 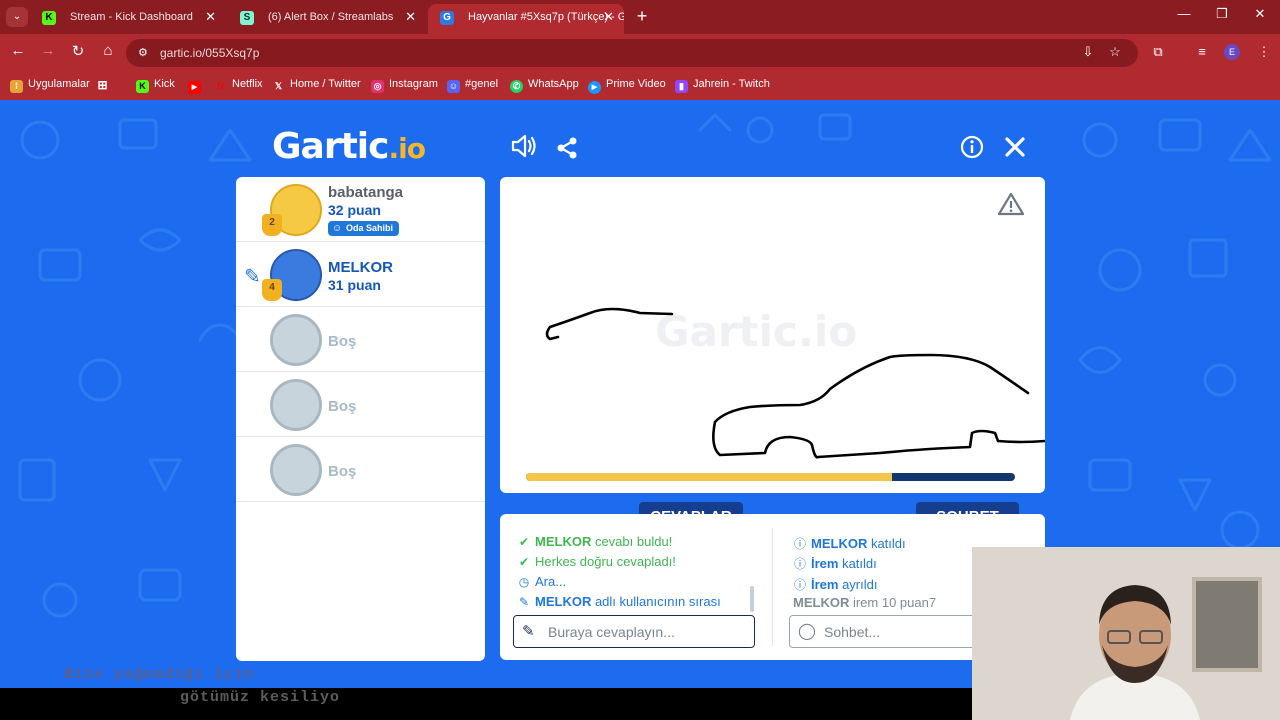 What do you see at coordinates (354, 285) in the screenshot?
I see `player-points: 31 puan` at bounding box center [354, 285].